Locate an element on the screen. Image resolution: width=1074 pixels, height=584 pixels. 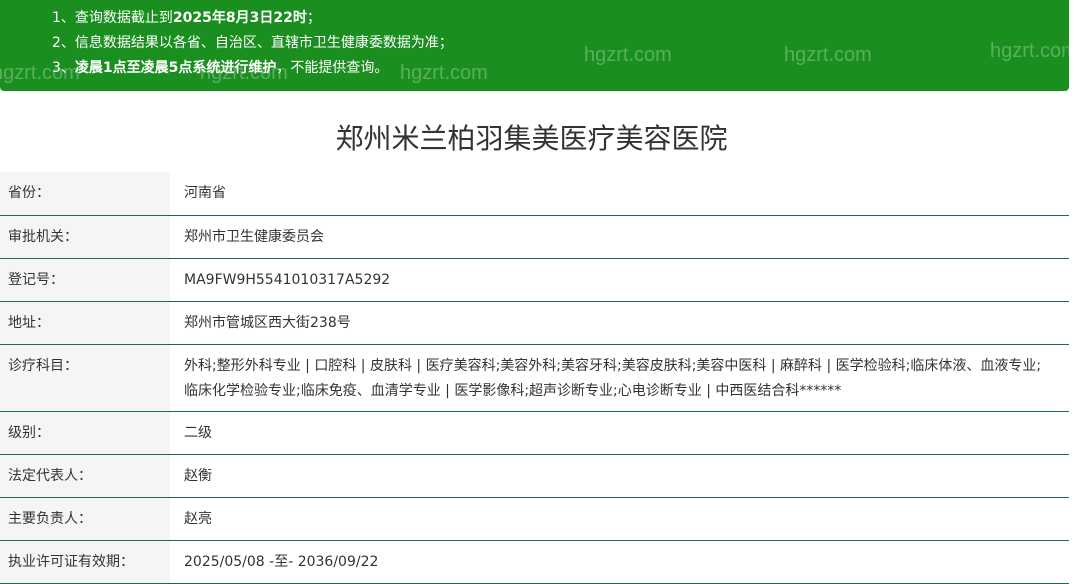
field-label: 执业许可证有效期： is located at coordinates (85, 562).